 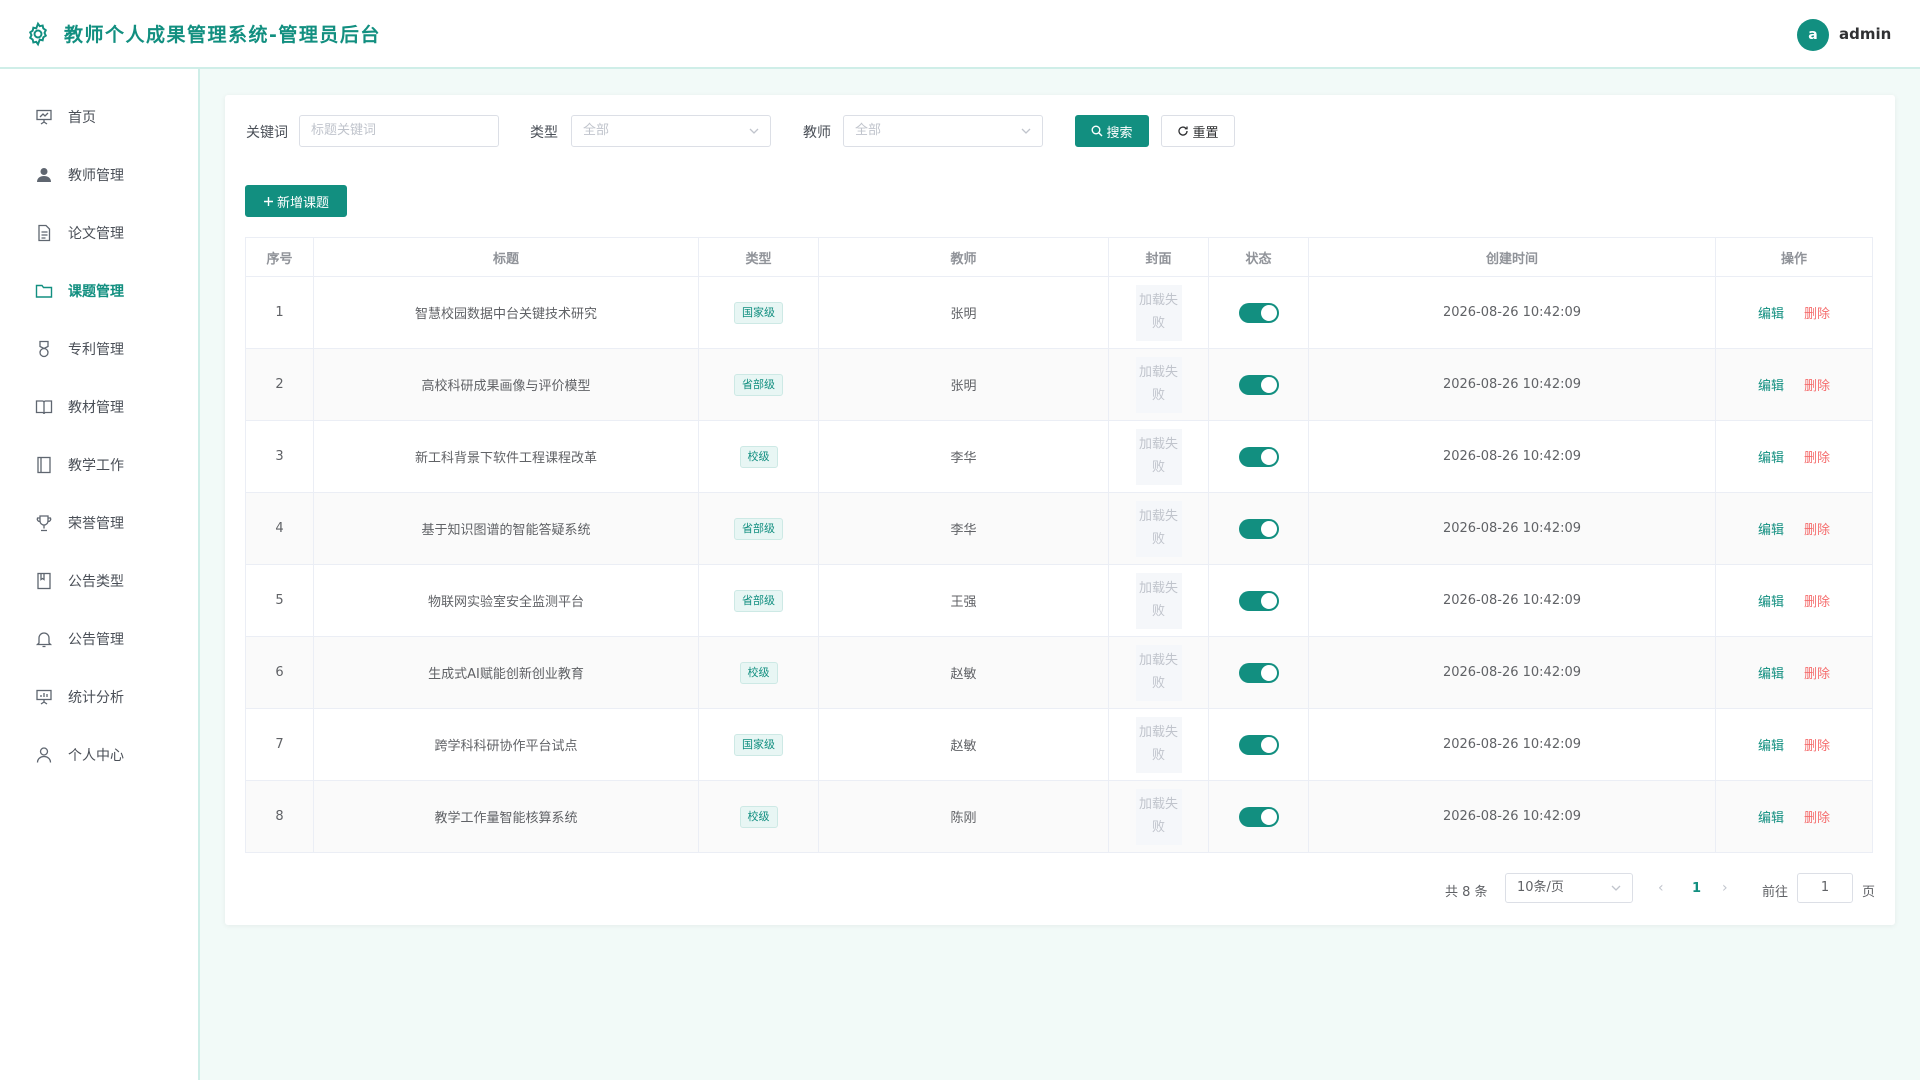 What do you see at coordinates (964, 528) in the screenshot?
I see `cell-teacher: 李华` at bounding box center [964, 528].